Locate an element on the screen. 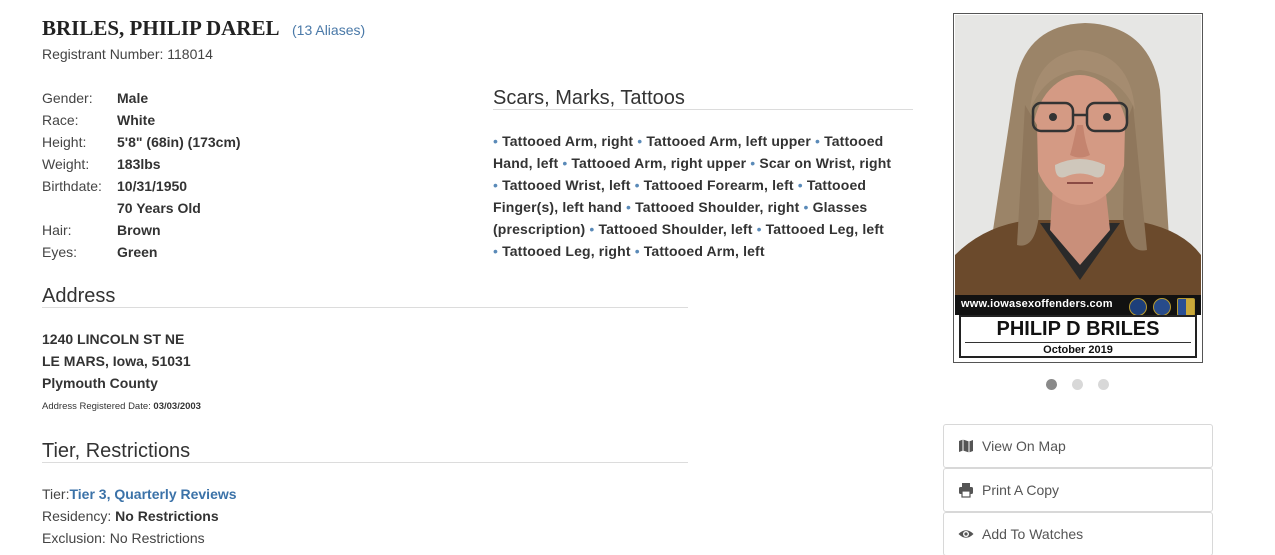  exclusion-line: Exclusion: No Restrictions is located at coordinates (123, 538).